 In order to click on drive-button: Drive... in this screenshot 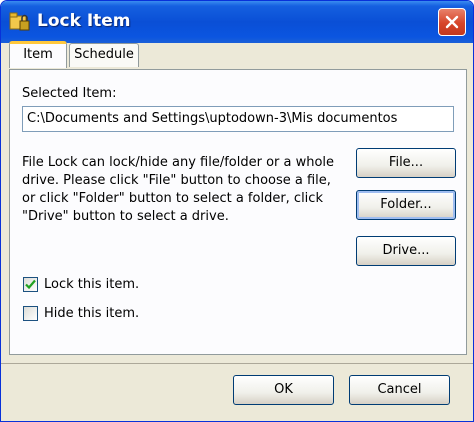, I will do `click(406, 251)`.